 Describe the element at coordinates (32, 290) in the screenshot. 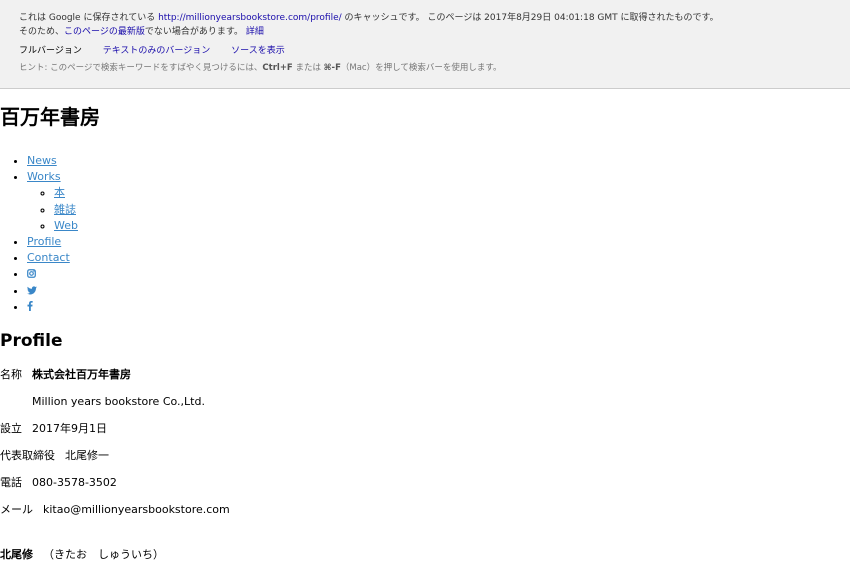

I see `twitter-icon` at that location.